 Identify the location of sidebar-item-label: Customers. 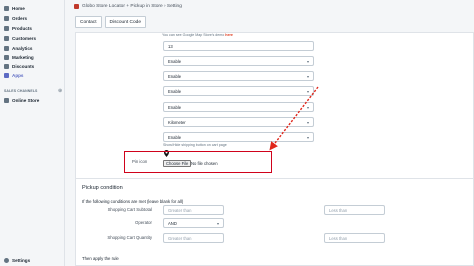
(24, 38).